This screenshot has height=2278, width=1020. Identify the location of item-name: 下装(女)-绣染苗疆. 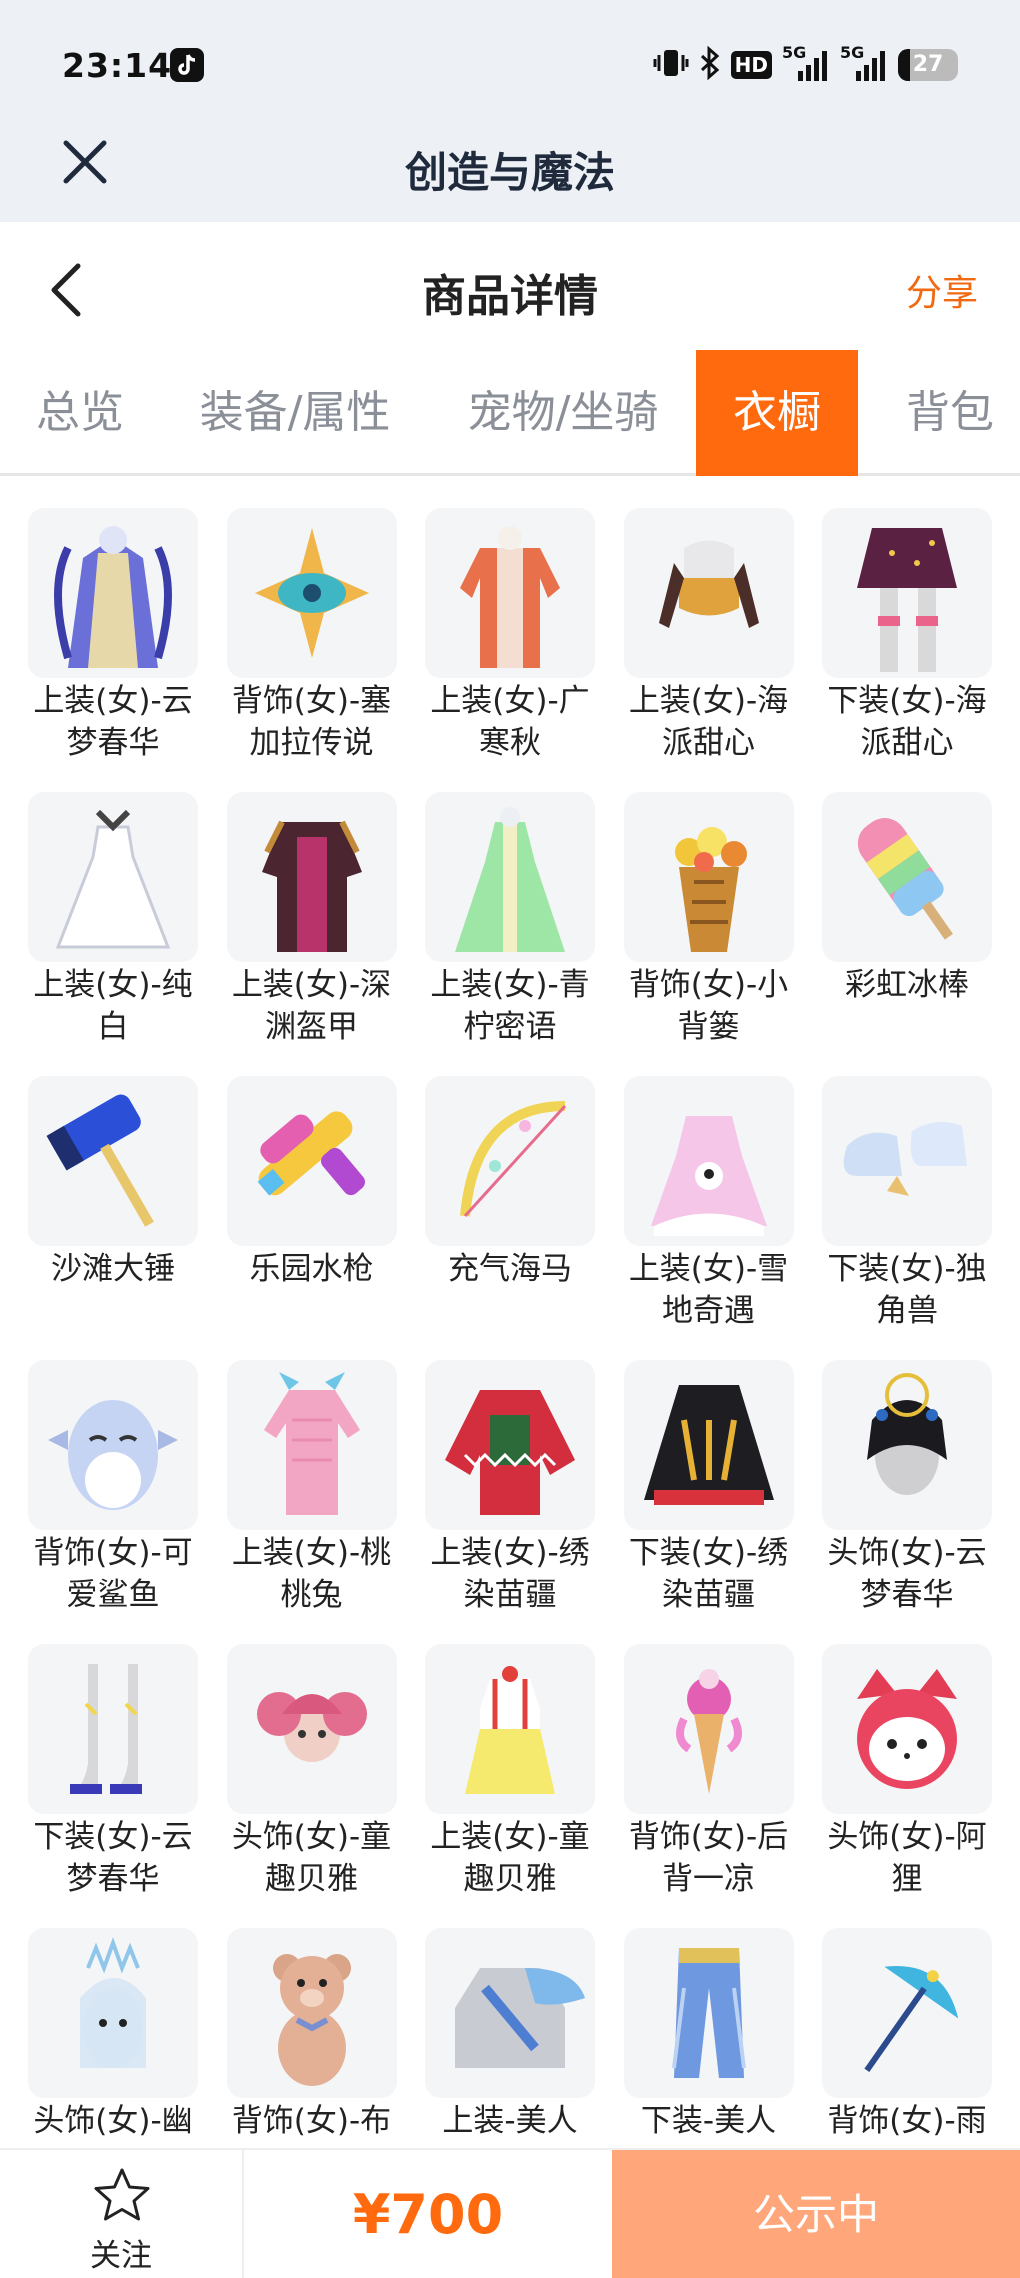
(708, 1574).